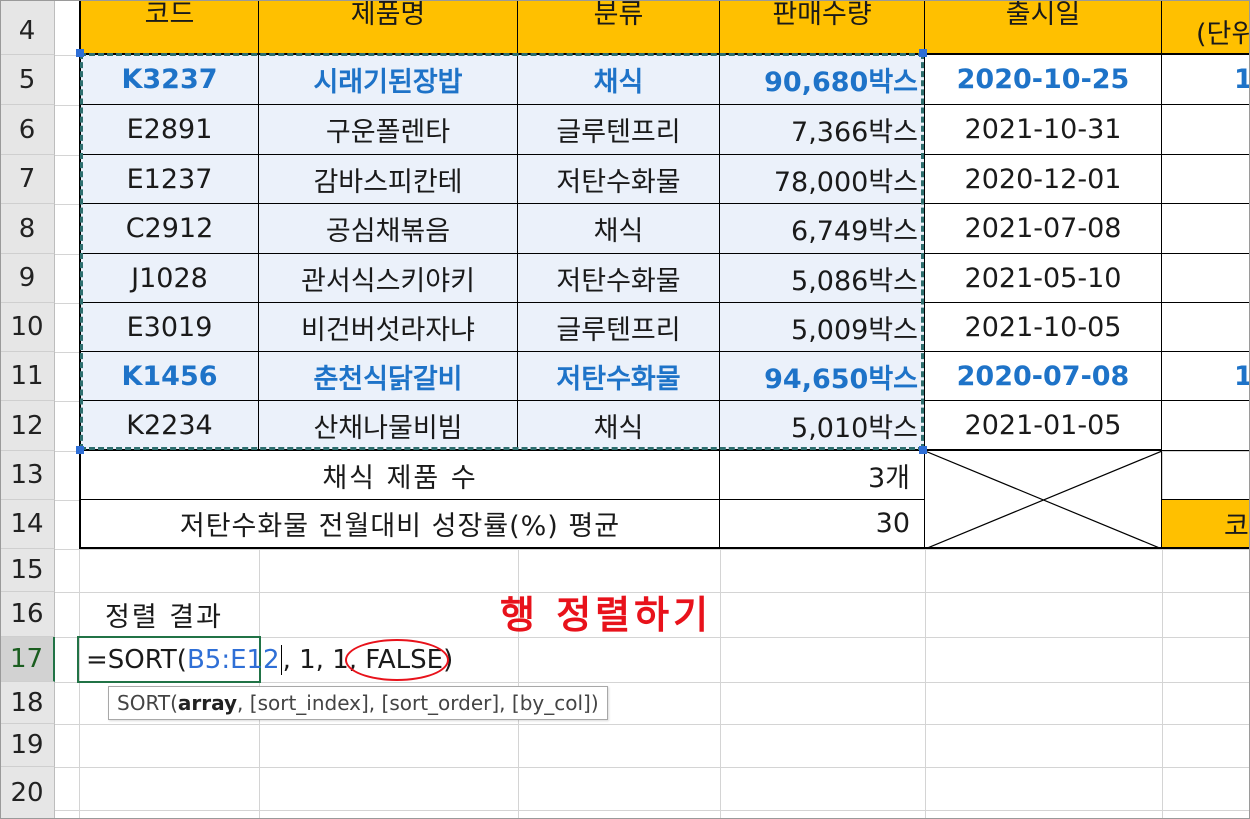  What do you see at coordinates (1043, 376) in the screenshot?
I see `table-cell-release: 2020-07-08` at bounding box center [1043, 376].